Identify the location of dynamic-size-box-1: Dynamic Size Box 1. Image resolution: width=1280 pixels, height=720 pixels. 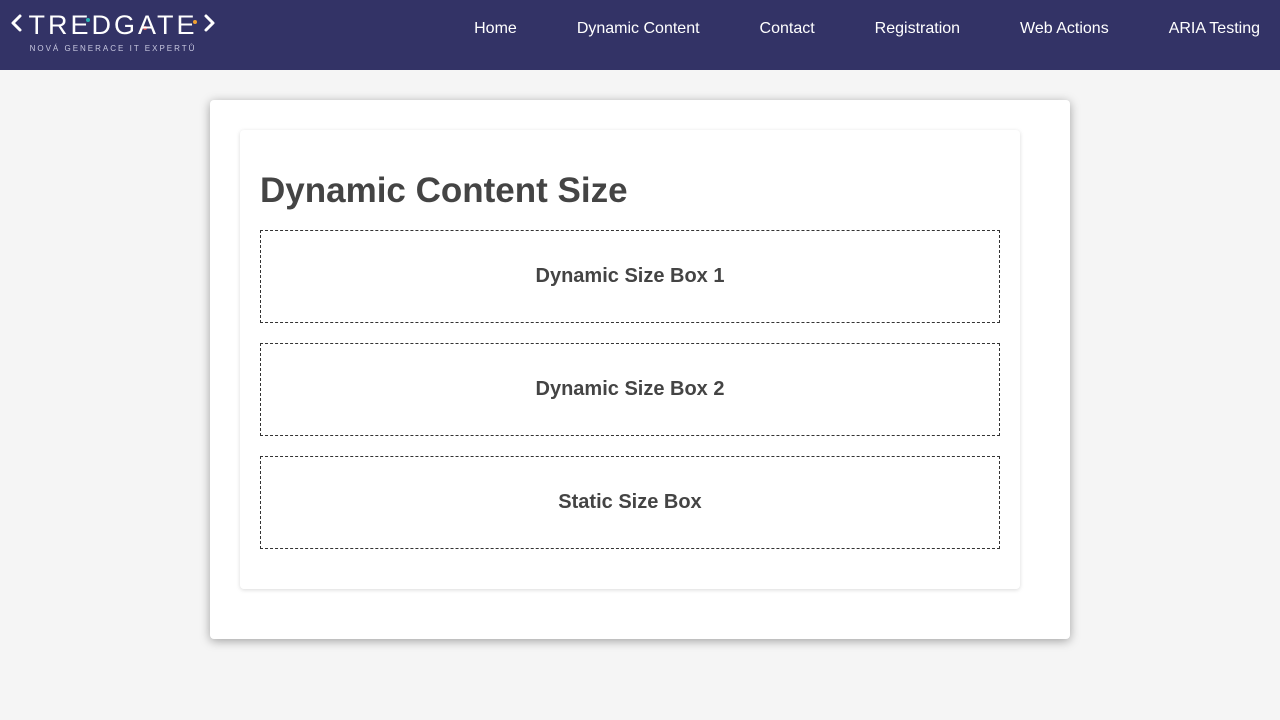
(630, 276).